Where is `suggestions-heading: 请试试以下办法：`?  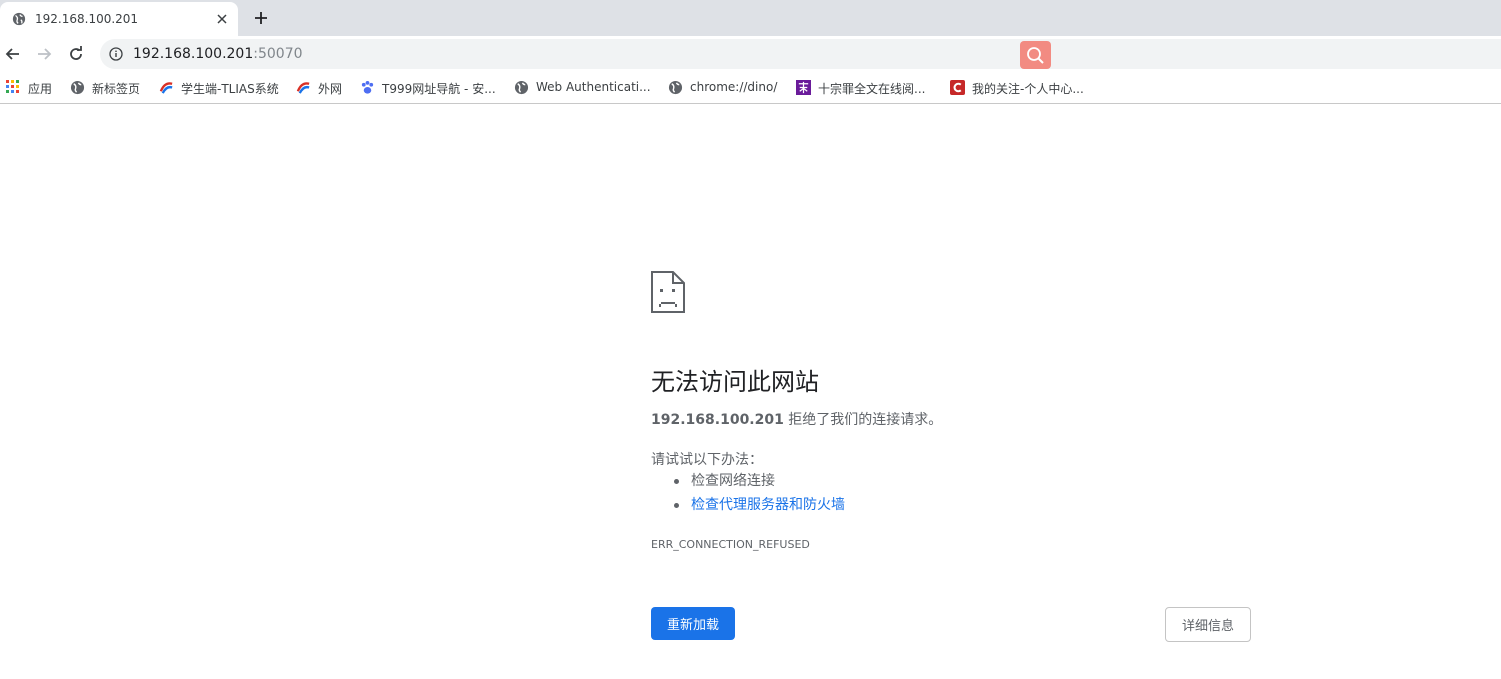 suggestions-heading: 请试试以下办法： is located at coordinates (707, 460).